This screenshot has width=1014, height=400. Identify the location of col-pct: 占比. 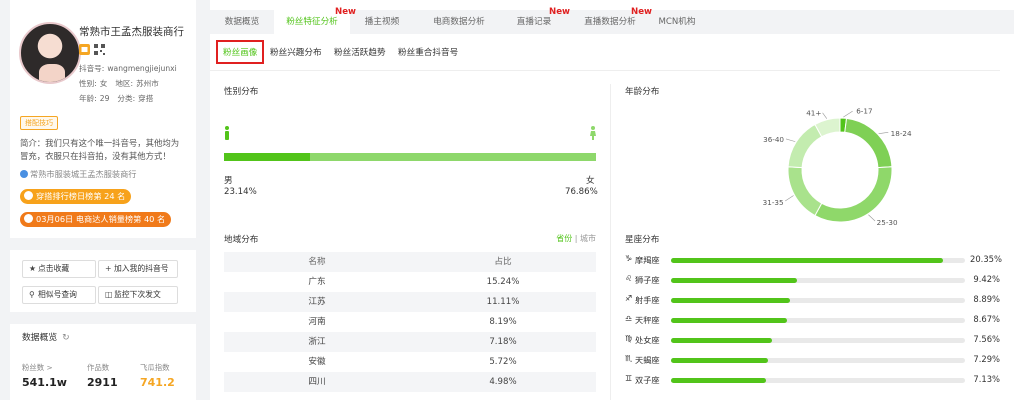
(503, 262).